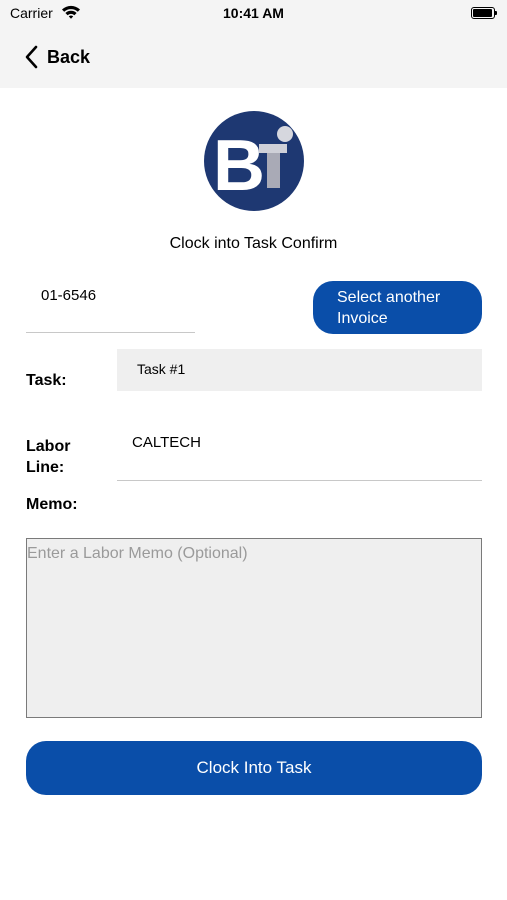 The width and height of the screenshot is (507, 900). Describe the element at coordinates (69, 295) in the screenshot. I see `invoice-number: 01-6546` at that location.